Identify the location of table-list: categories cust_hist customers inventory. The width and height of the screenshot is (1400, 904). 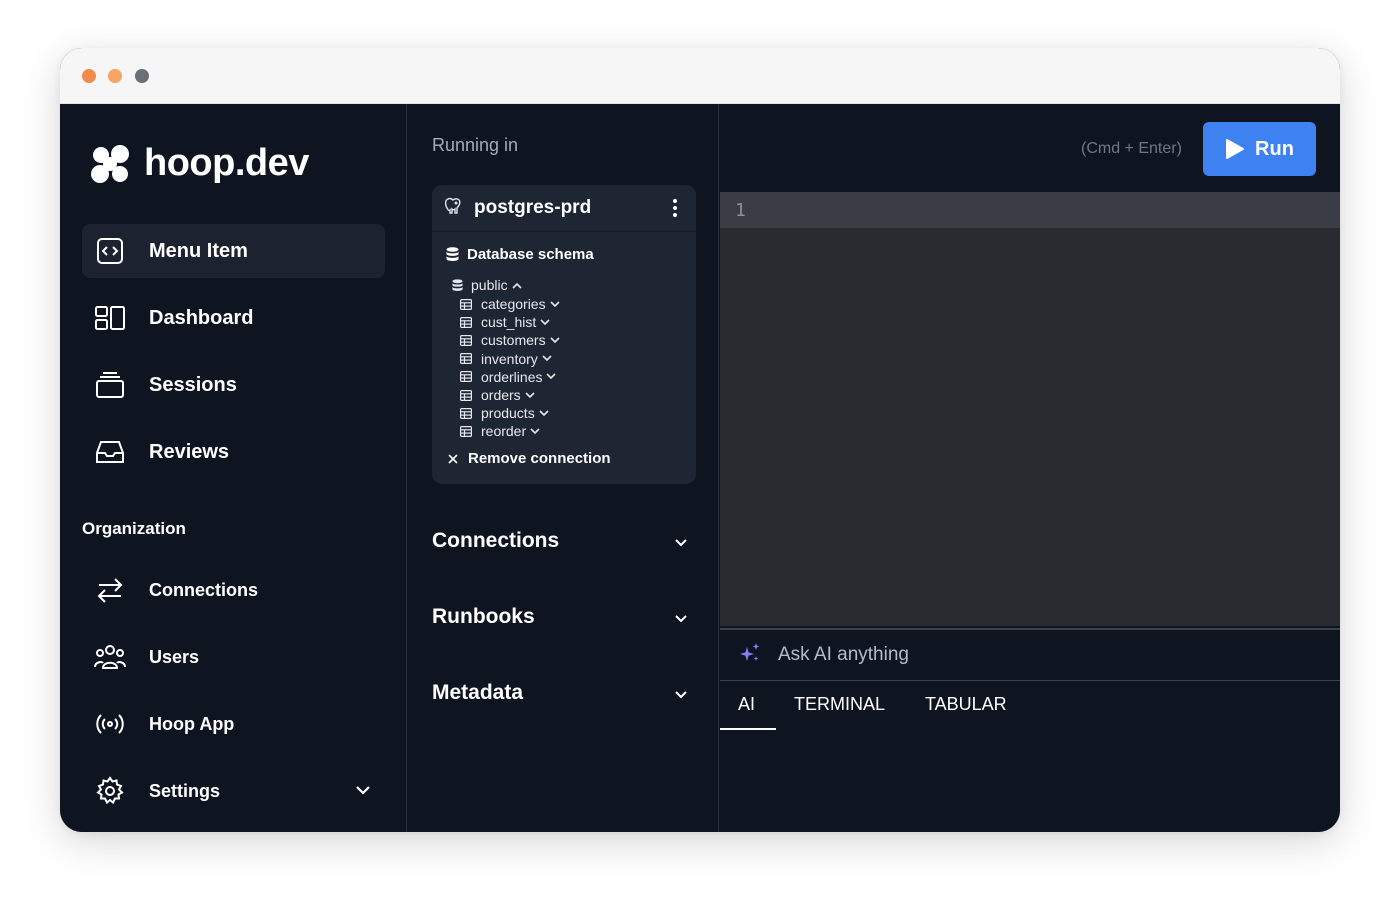
(510, 368).